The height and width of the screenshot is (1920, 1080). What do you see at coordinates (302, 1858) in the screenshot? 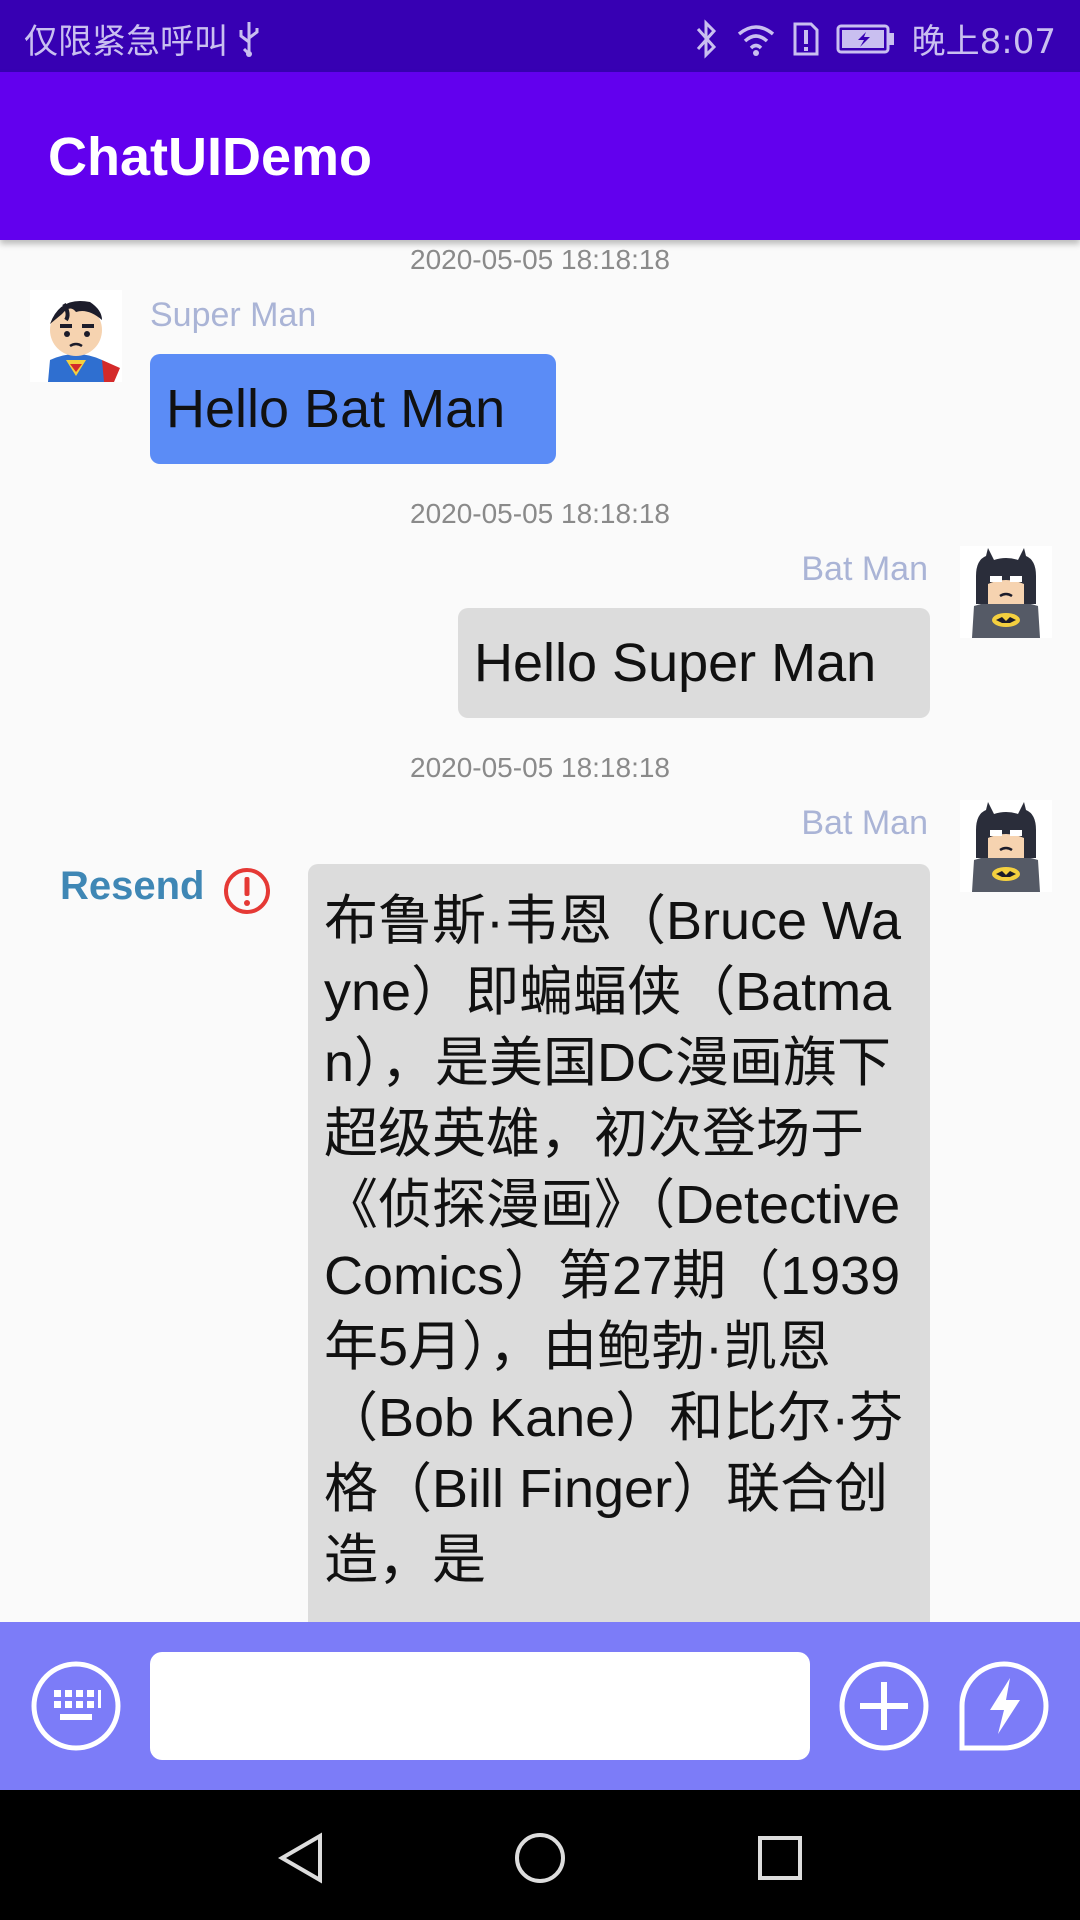
I see `back-icon` at bounding box center [302, 1858].